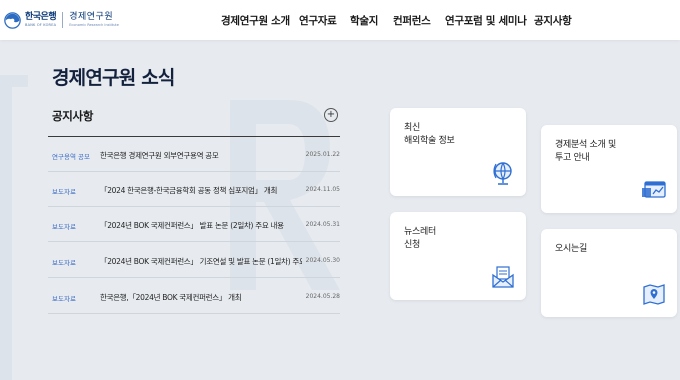 This screenshot has height=380, width=680. What do you see at coordinates (458, 152) in the screenshot?
I see `card-overseas-academic-info: 최신 해외학술 정보` at bounding box center [458, 152].